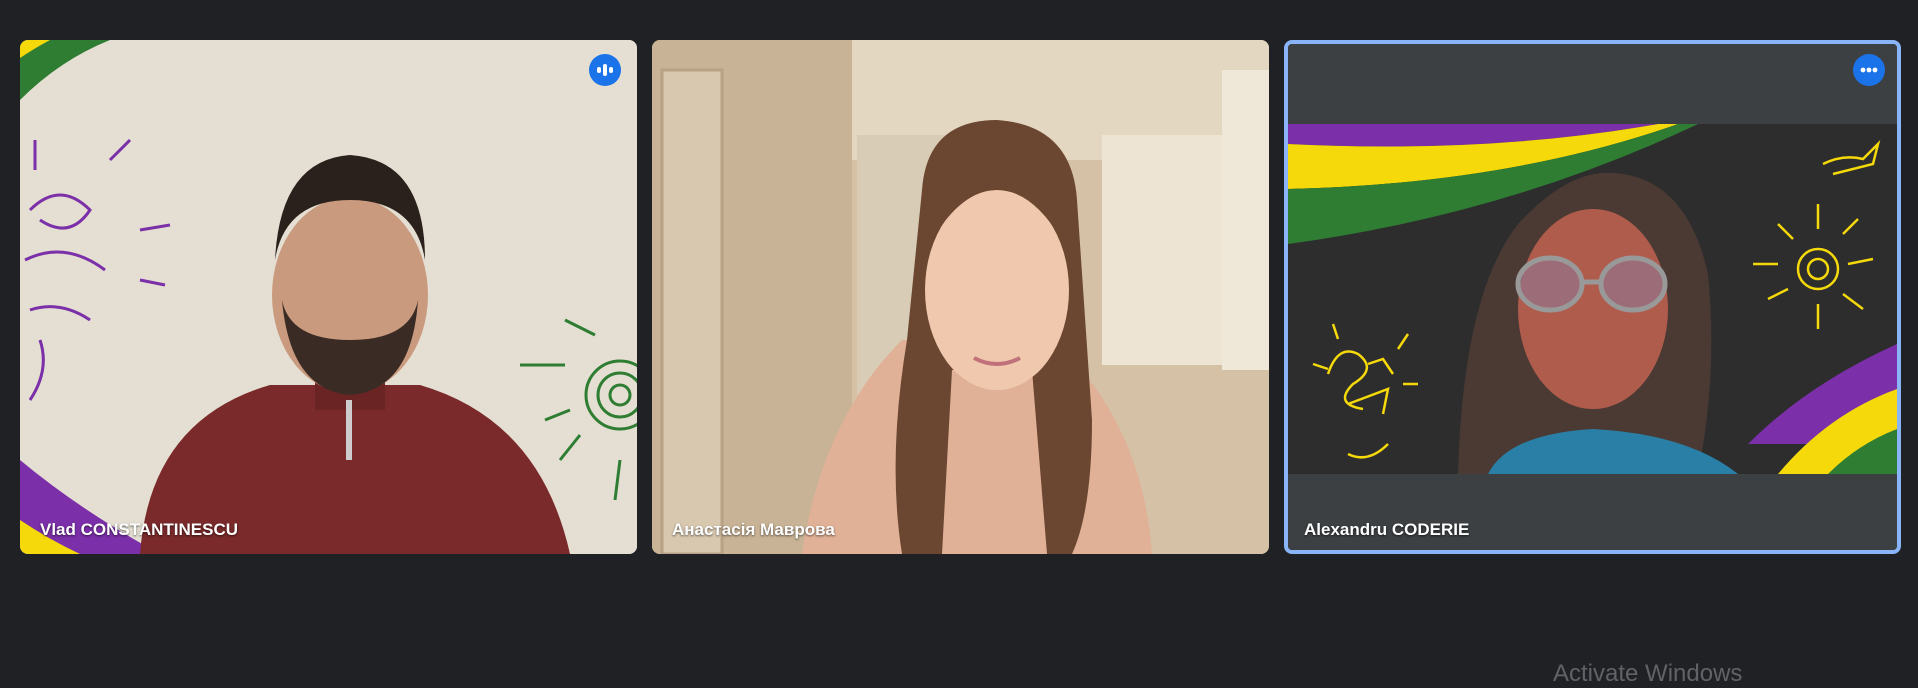 The width and height of the screenshot is (1918, 688). Describe the element at coordinates (753, 529) in the screenshot. I see `participant-name: Анастасія Маврова` at that location.